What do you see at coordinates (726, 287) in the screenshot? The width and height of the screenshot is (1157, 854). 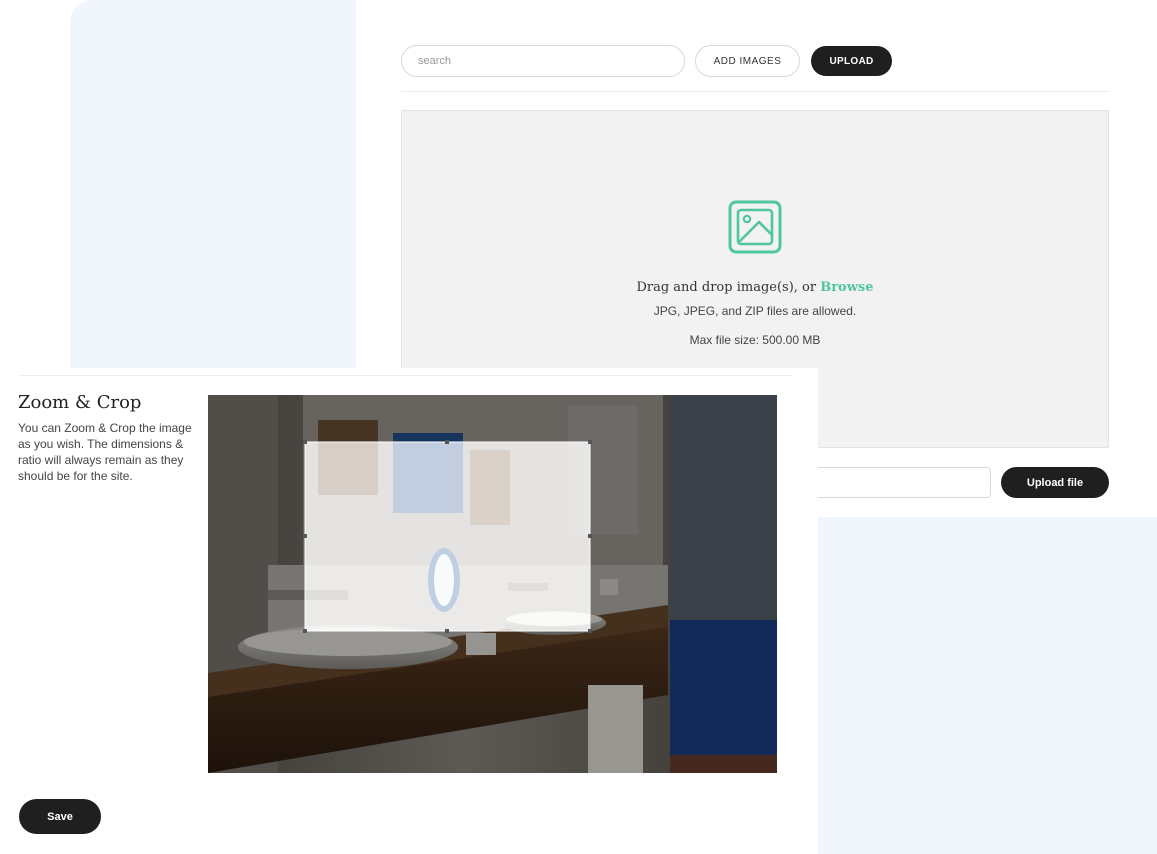 I see `drop-text: Drag and drop image(s), or` at bounding box center [726, 287].